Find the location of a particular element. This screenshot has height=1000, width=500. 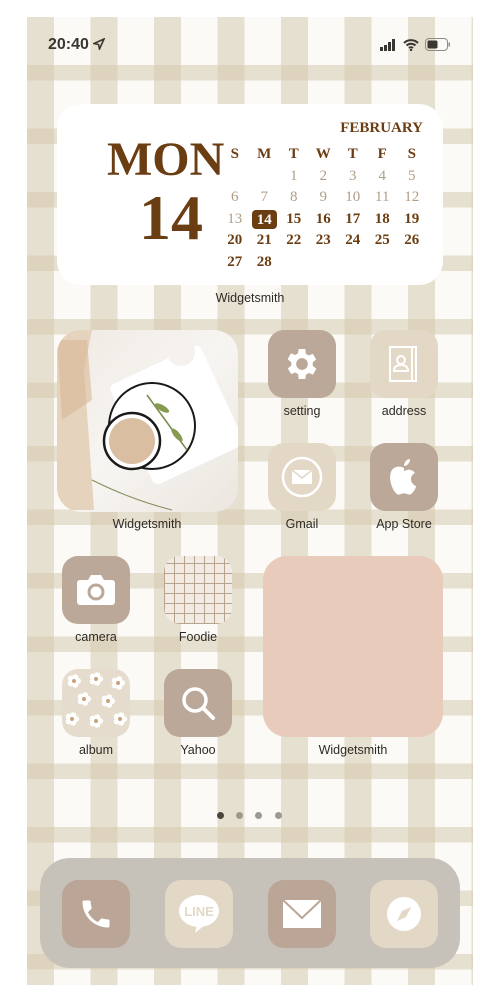

calendar-day: 16 is located at coordinates (323, 218).